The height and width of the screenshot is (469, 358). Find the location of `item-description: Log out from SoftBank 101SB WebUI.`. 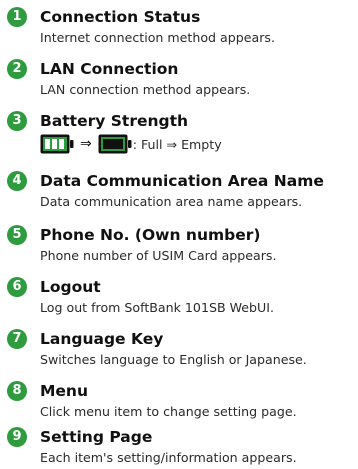

item-description: Log out from SoftBank 101SB WebUI. is located at coordinates (157, 307).